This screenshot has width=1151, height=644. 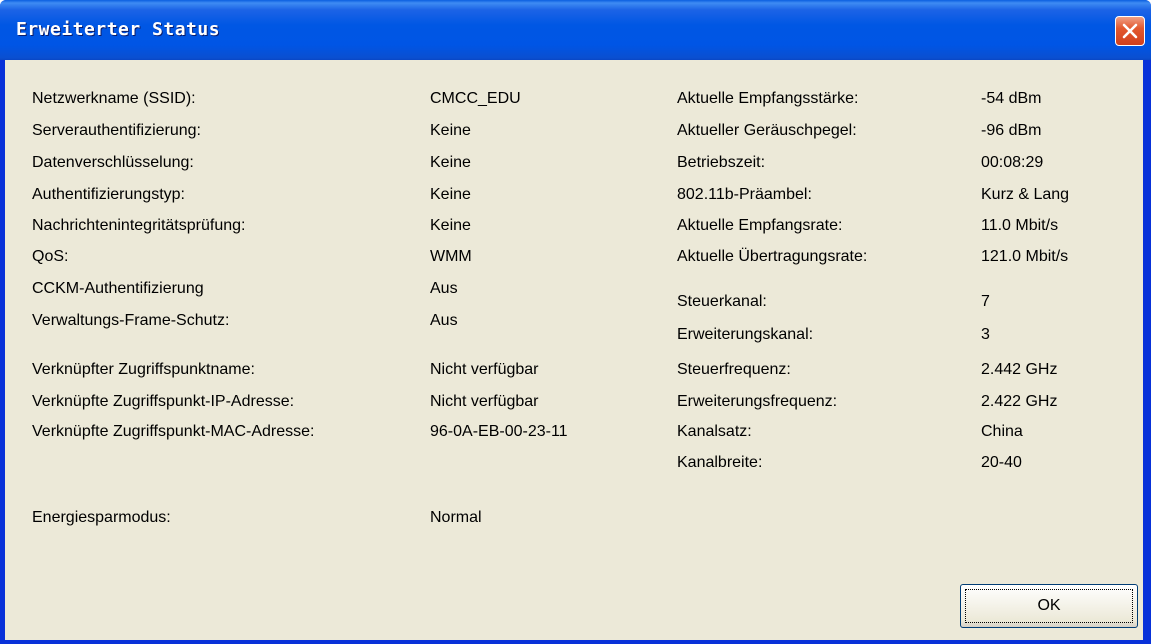 I want to click on label-auth-type: Authentifizierungstyp:, so click(x=108, y=194).